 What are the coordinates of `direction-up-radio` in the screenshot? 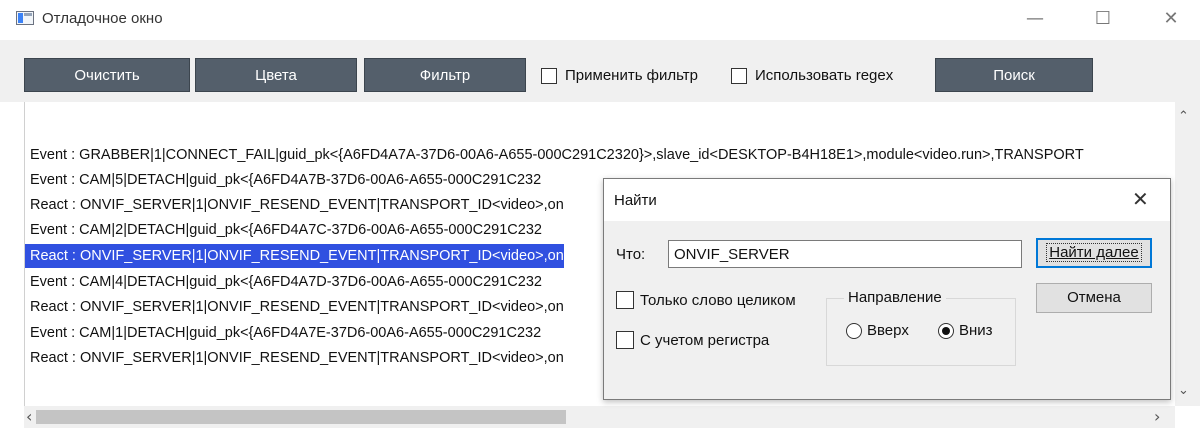 It's located at (854, 331).